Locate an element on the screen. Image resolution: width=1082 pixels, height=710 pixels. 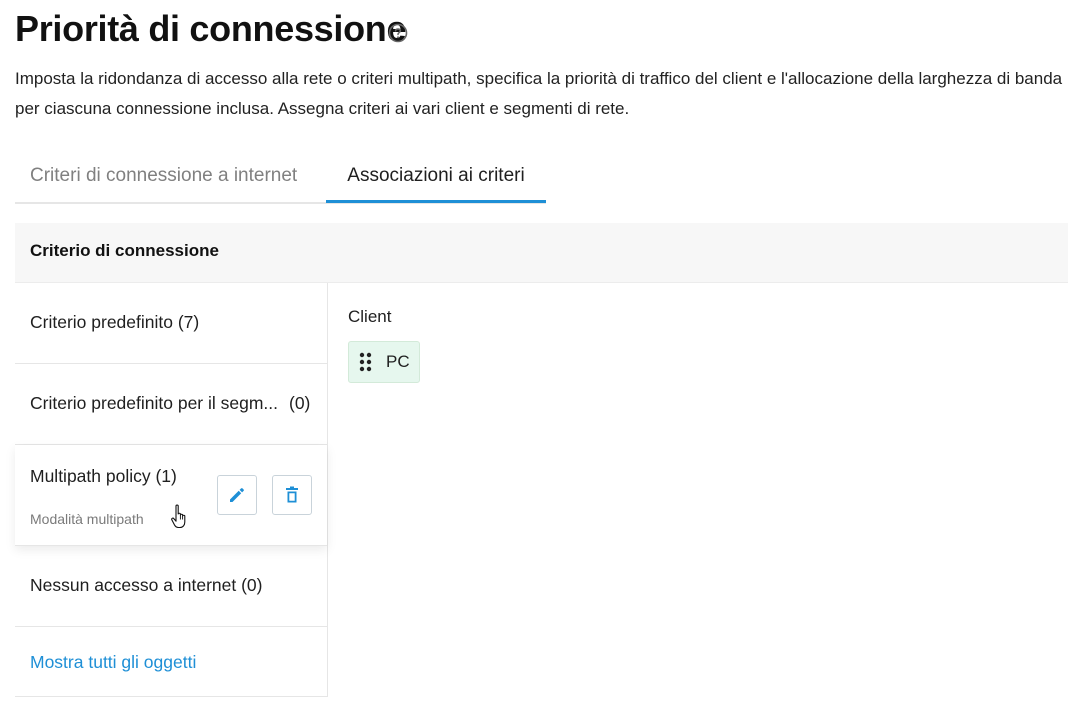
page-title: Priorità di connessione is located at coordinates (211, 28).